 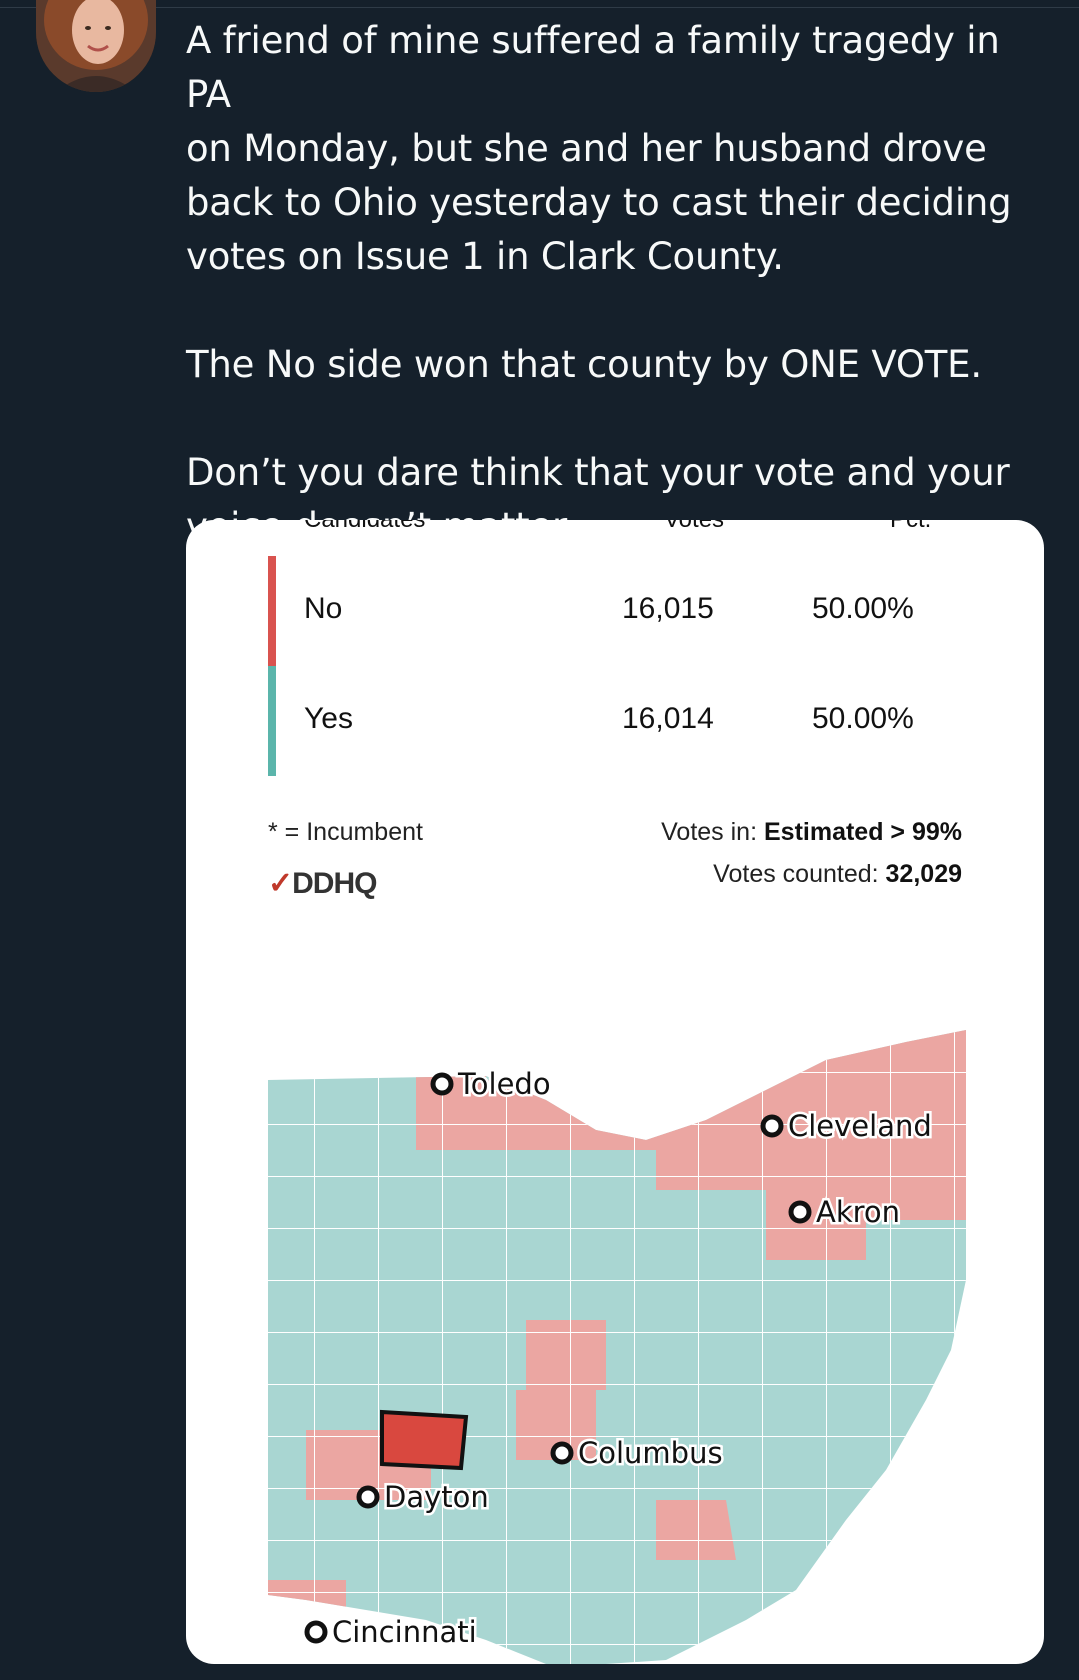 What do you see at coordinates (334, 883) in the screenshot?
I see `logo-text: DDHQ` at bounding box center [334, 883].